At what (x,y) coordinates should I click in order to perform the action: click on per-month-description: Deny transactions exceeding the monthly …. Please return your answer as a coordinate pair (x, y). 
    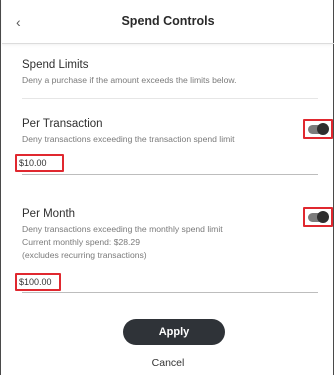
    Looking at the image, I should click on (122, 229).